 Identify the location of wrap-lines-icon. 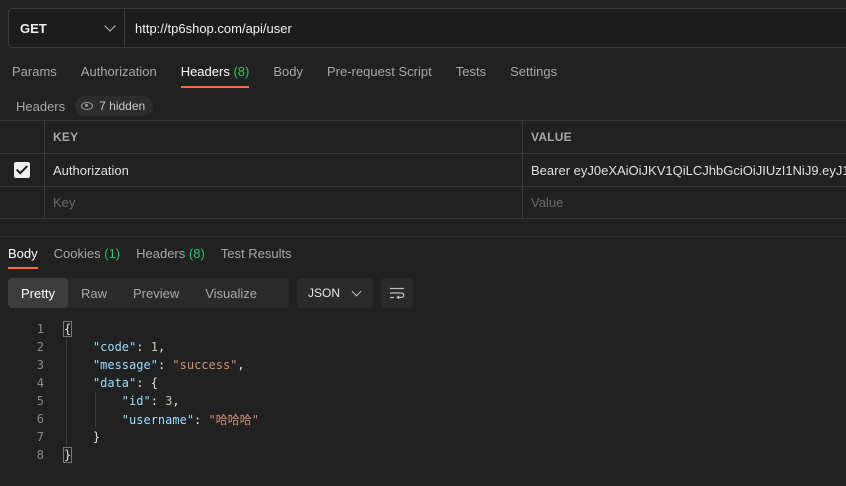
(397, 293).